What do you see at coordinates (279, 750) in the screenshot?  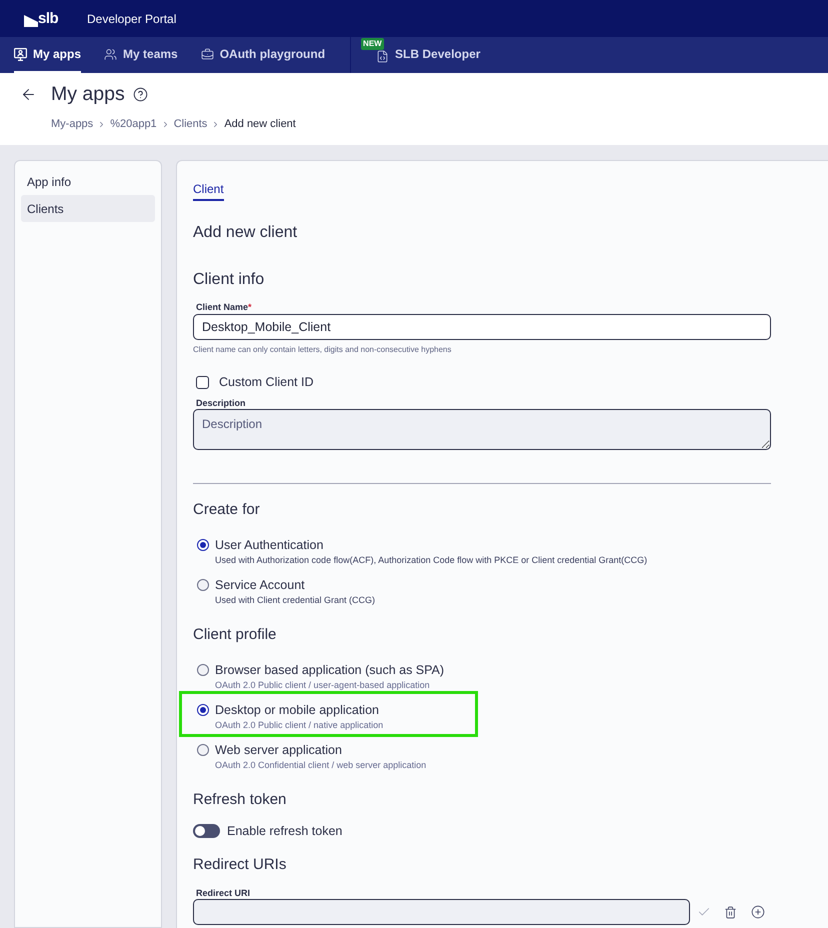 I see `option-label: Web server application` at bounding box center [279, 750].